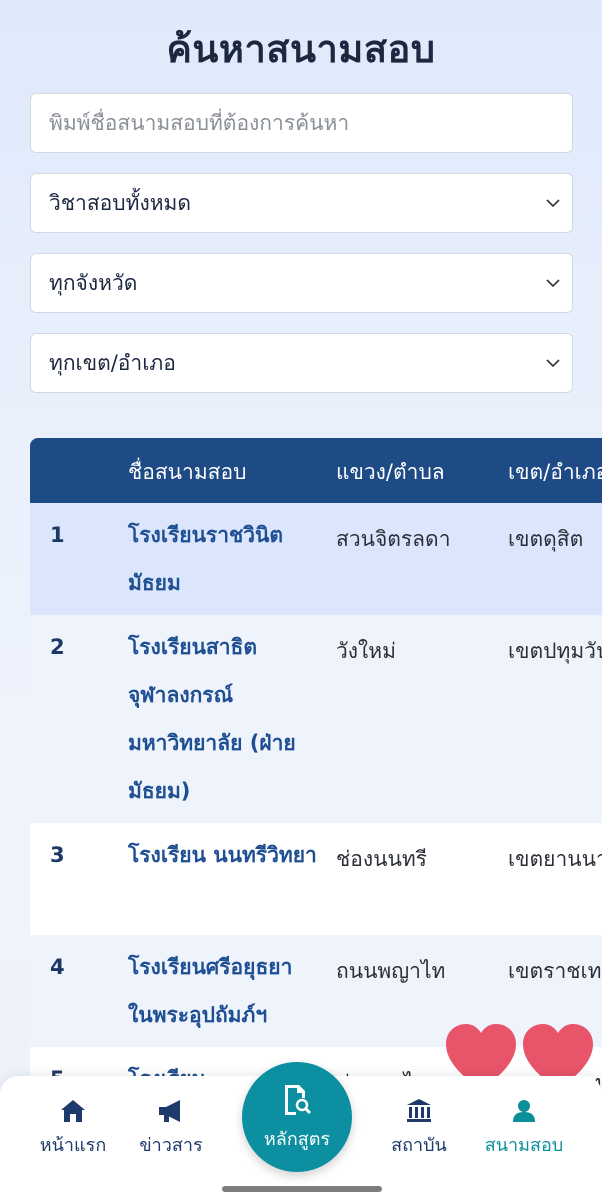 This screenshot has height=1200, width=602. I want to click on row-subdistrict: ถนนพญาไท, so click(391, 971).